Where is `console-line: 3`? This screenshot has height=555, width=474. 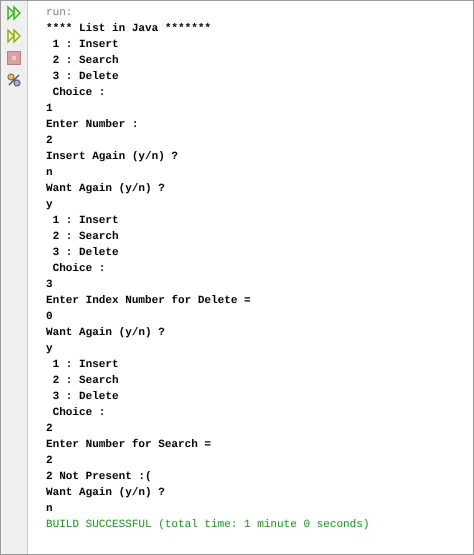
console-line: 3 is located at coordinates (50, 285).